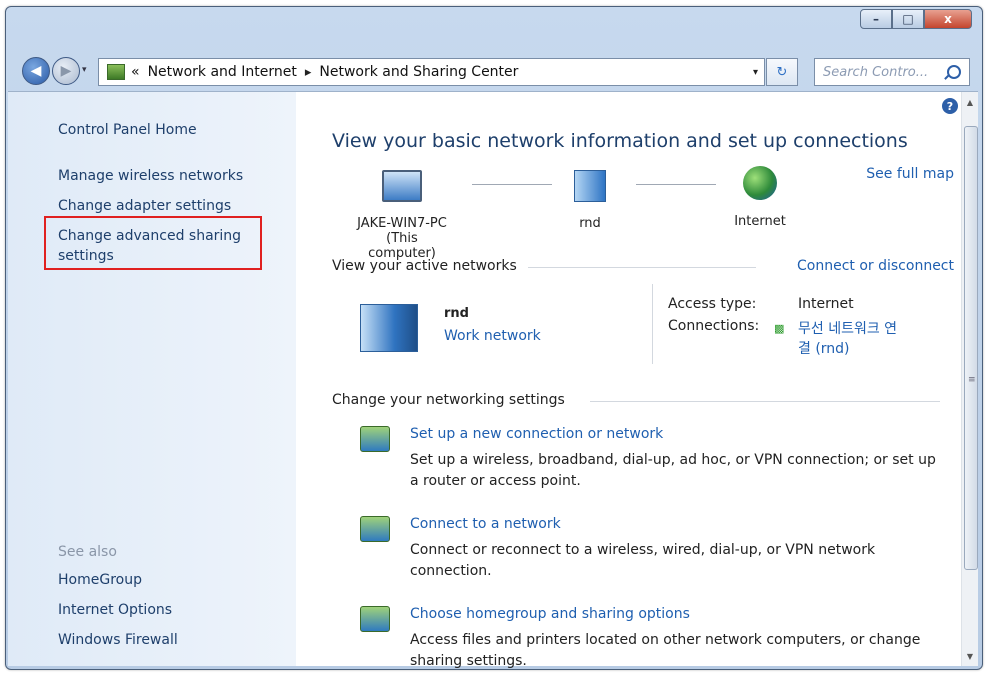  What do you see at coordinates (847, 328) in the screenshot?
I see `wireless-connection-link: 무선 네트워크 연` at bounding box center [847, 328].